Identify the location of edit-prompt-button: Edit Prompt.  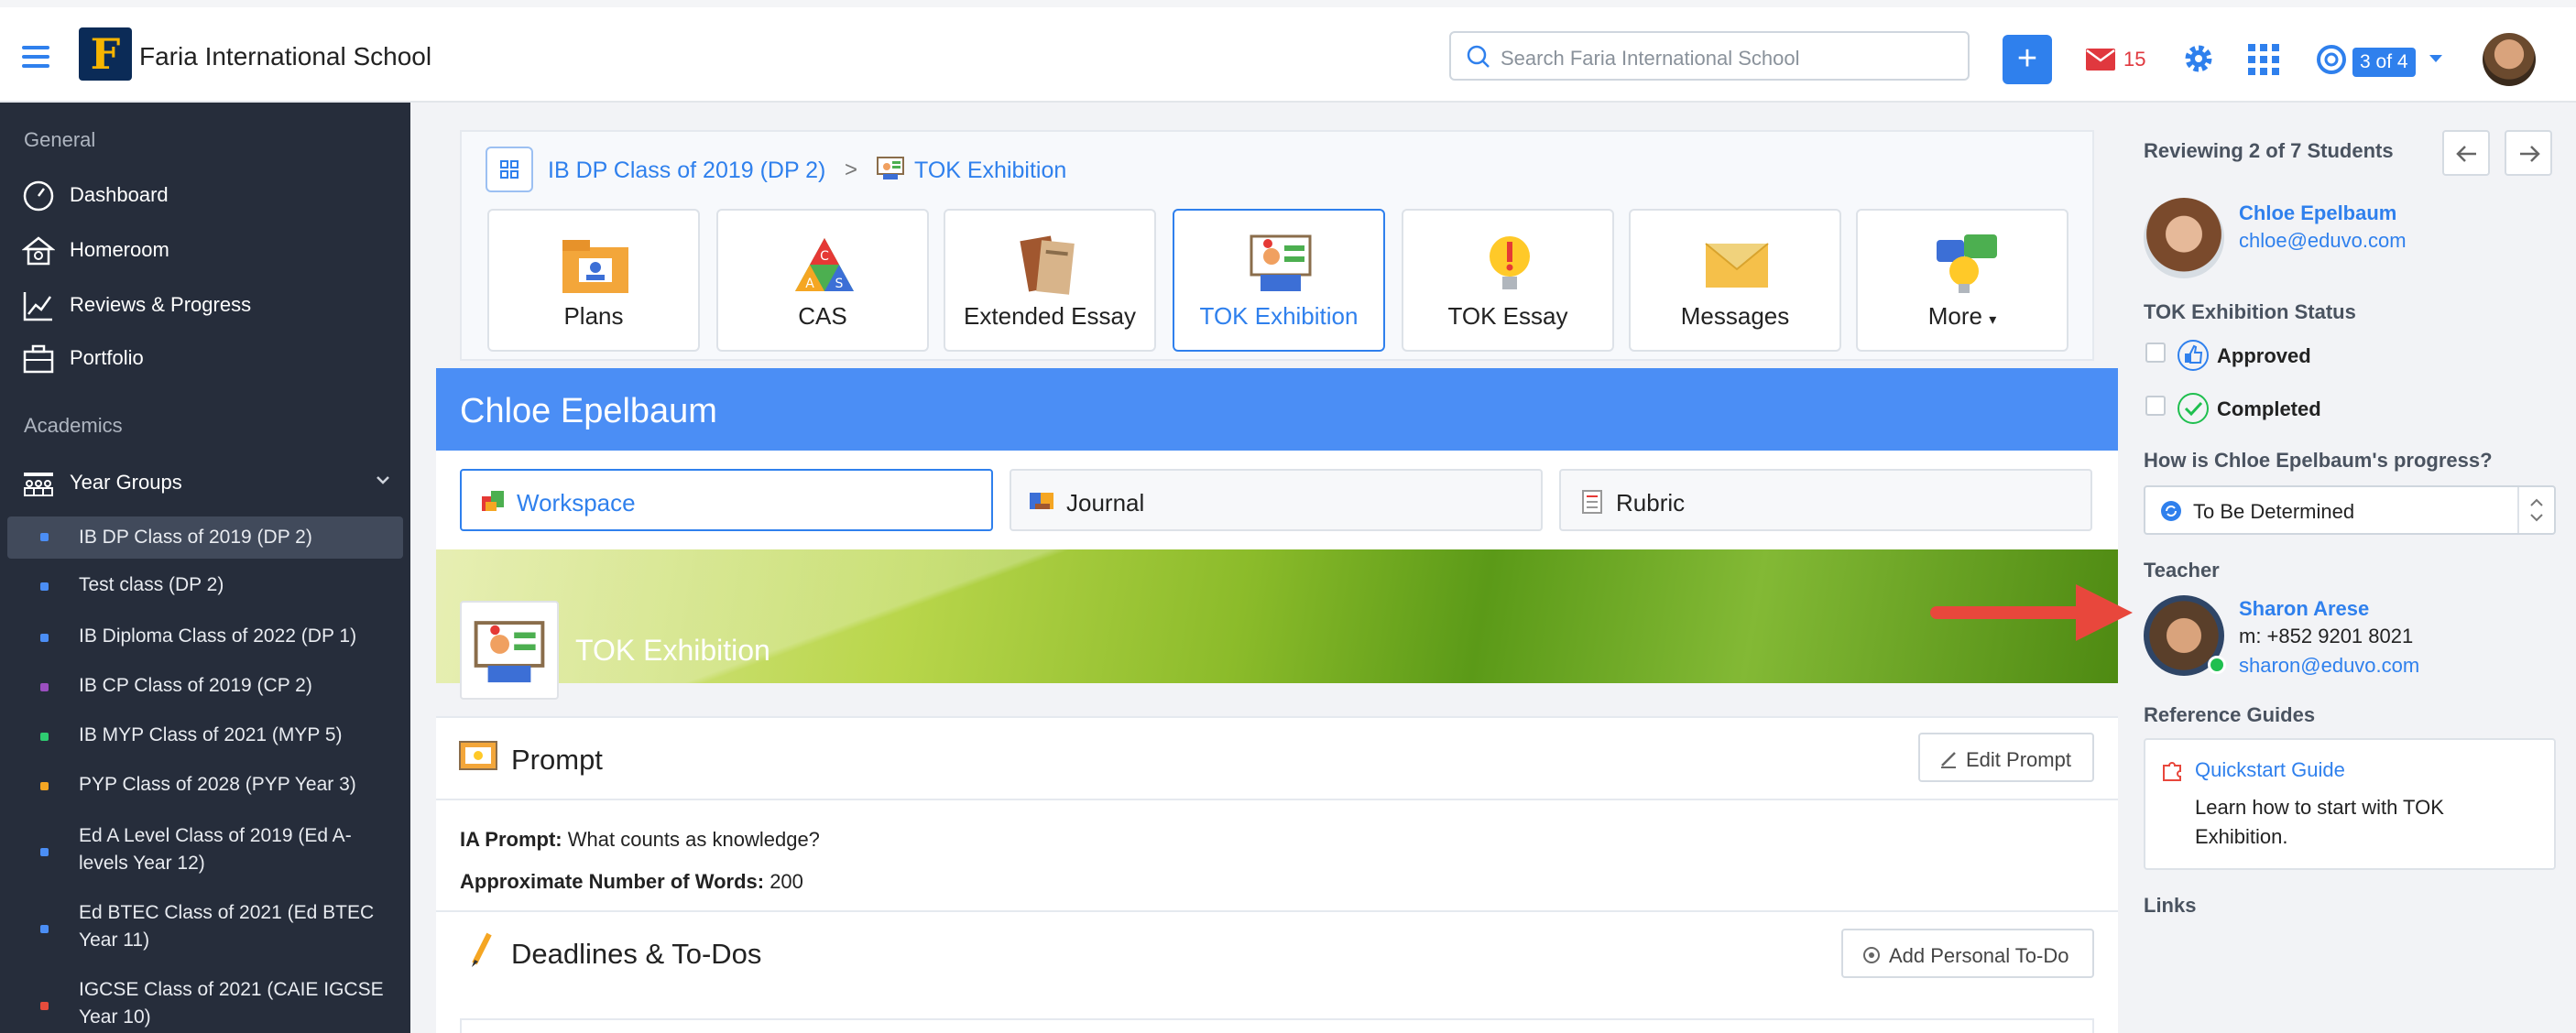
(2006, 757).